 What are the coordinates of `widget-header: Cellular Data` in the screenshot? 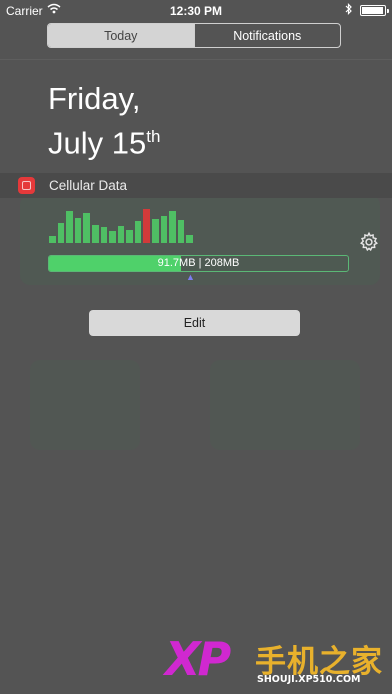 It's located at (196, 185).